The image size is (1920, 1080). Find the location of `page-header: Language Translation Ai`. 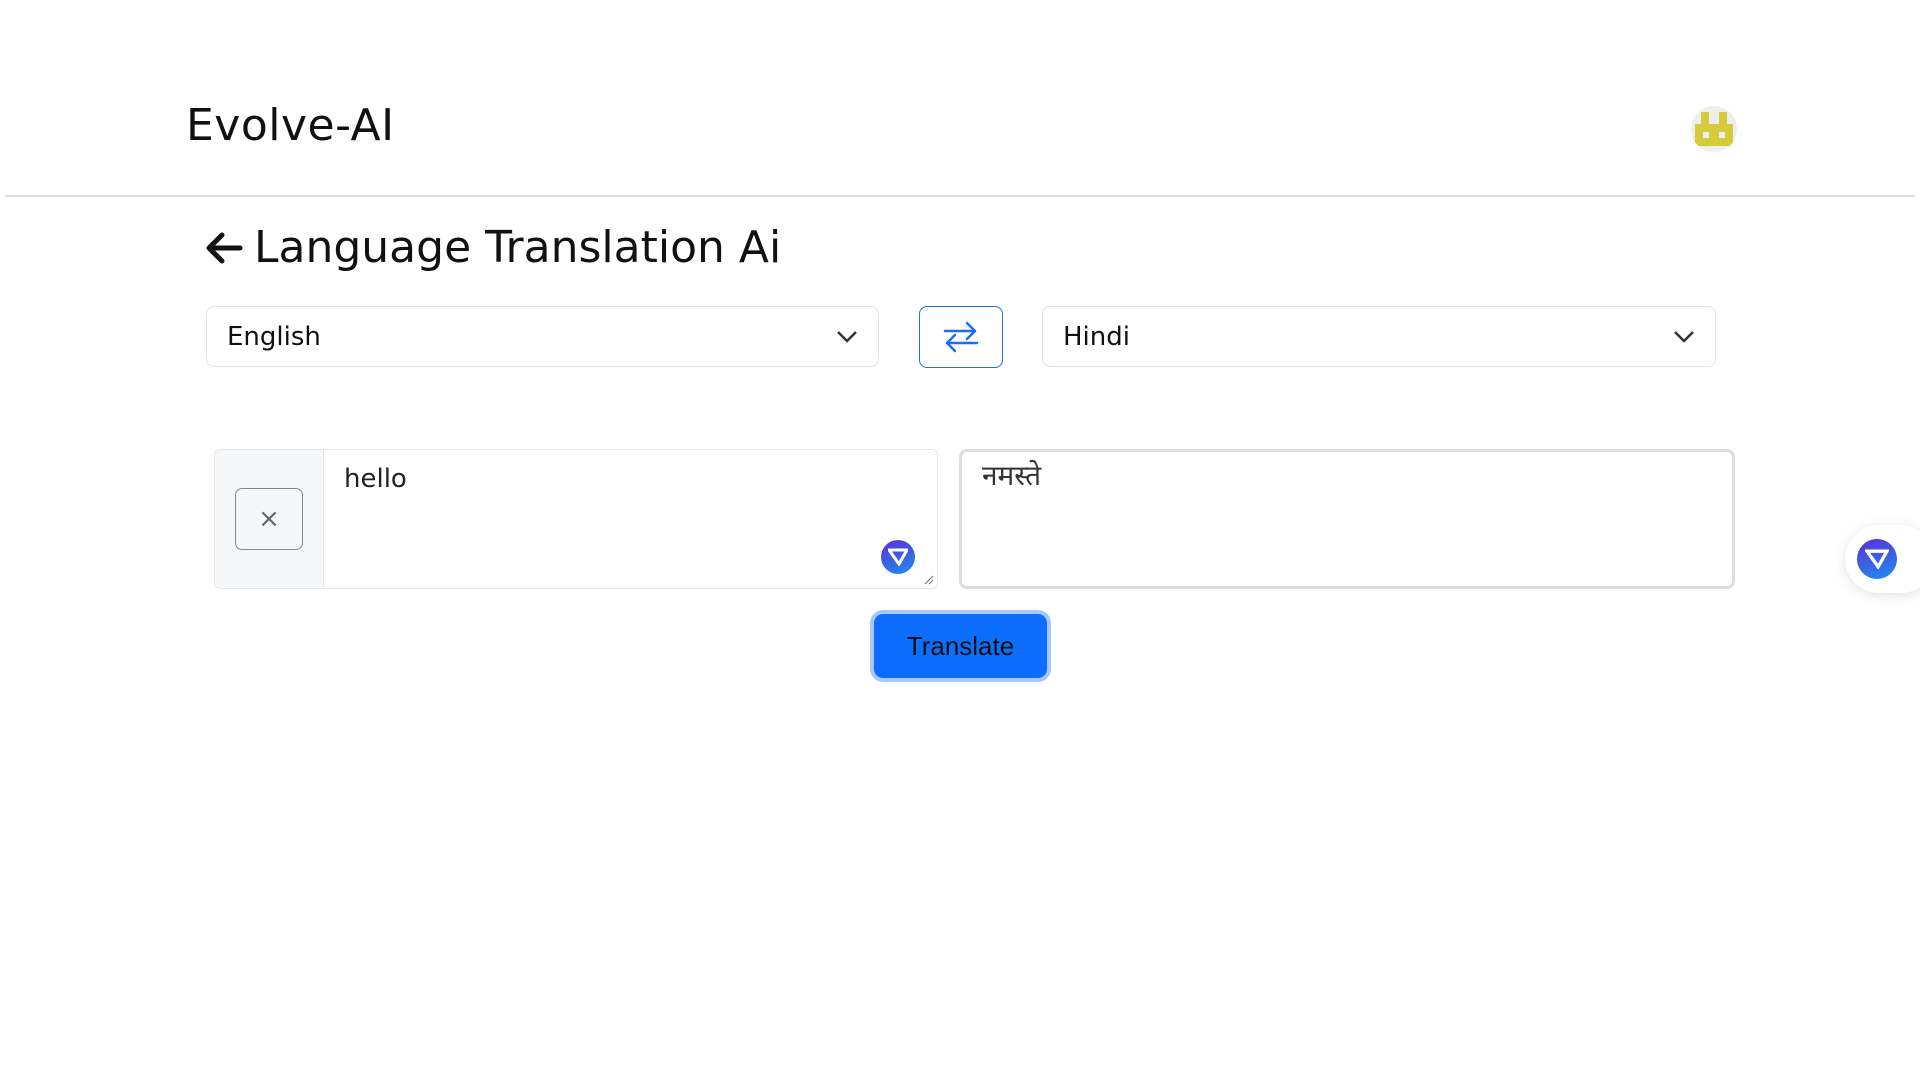

page-header: Language Translation Ai is located at coordinates (492, 247).